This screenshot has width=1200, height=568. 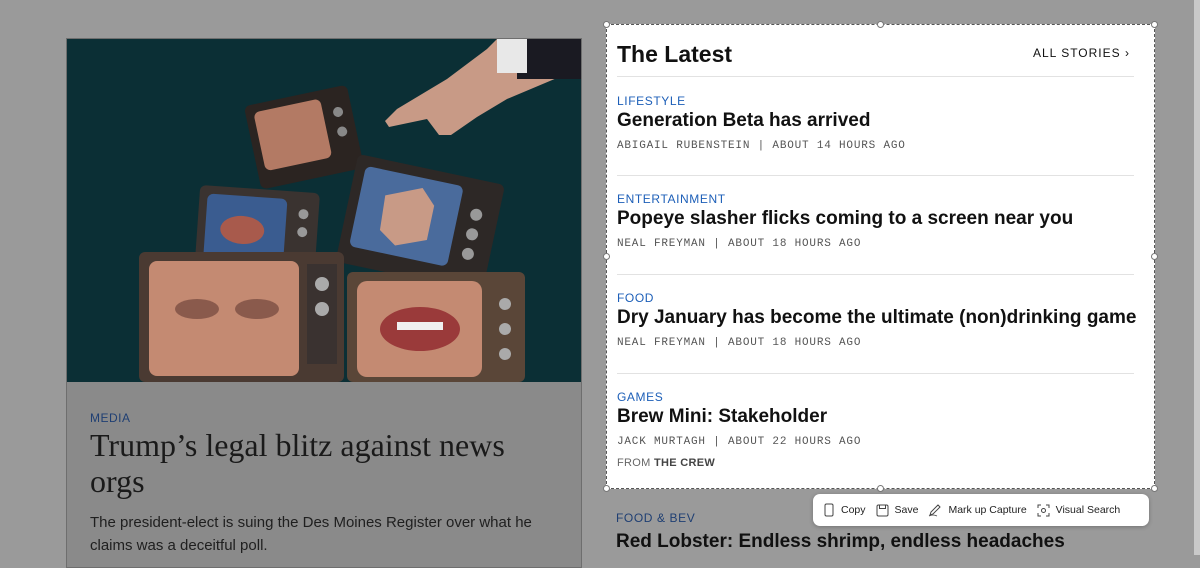 What do you see at coordinates (1088, 510) in the screenshot?
I see `visual-search-label: Visual Search` at bounding box center [1088, 510].